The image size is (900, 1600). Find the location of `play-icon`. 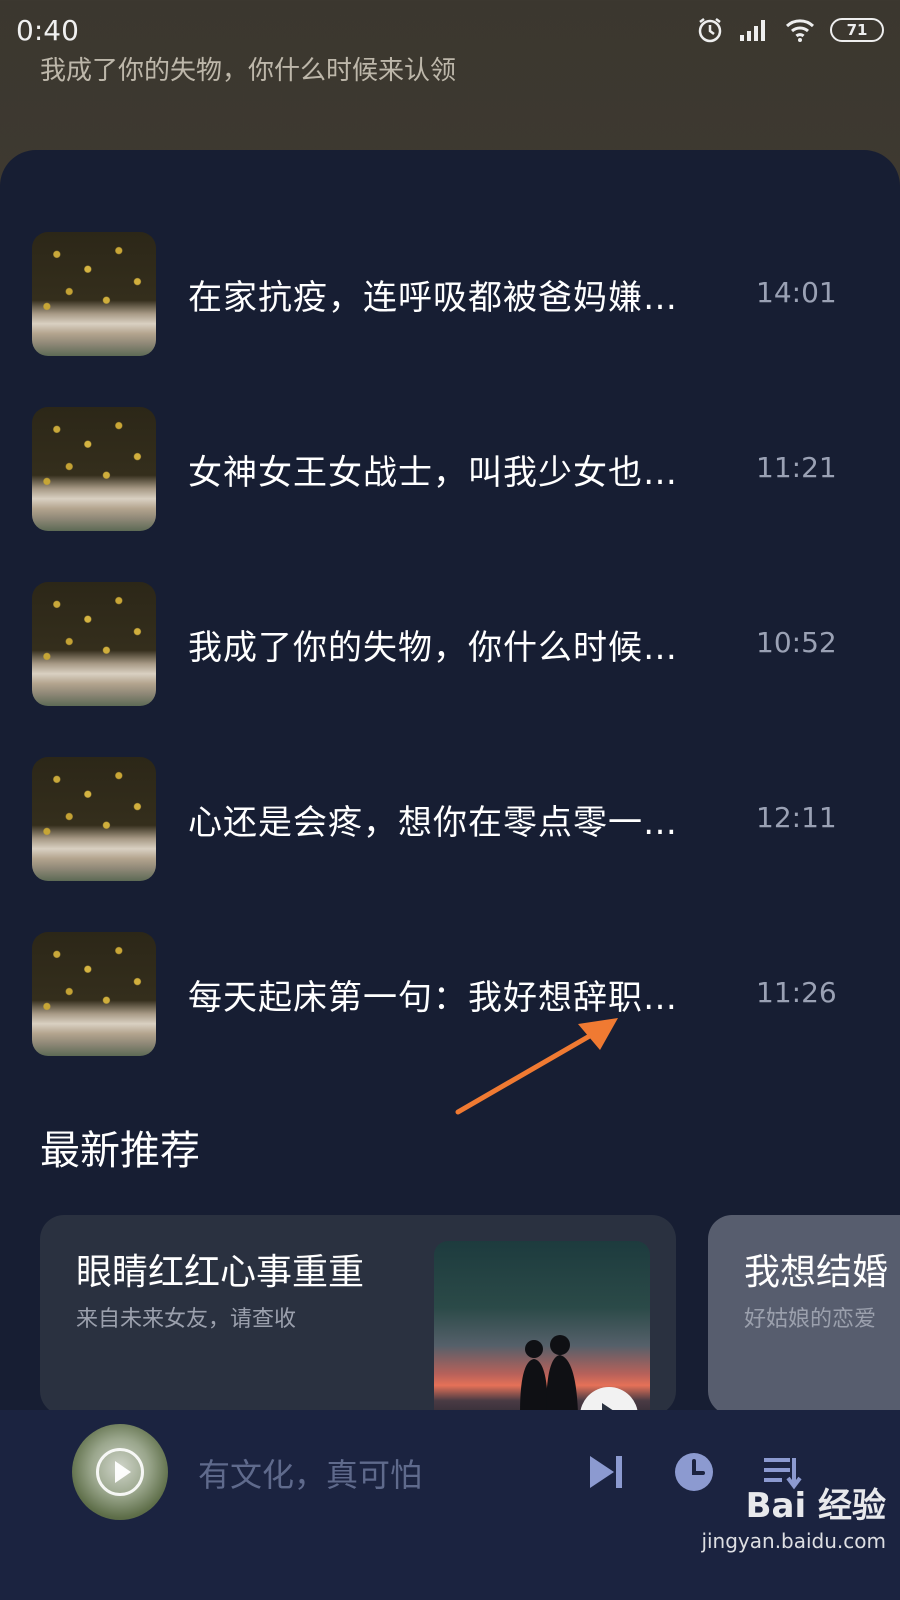

play-icon is located at coordinates (120, 1472).